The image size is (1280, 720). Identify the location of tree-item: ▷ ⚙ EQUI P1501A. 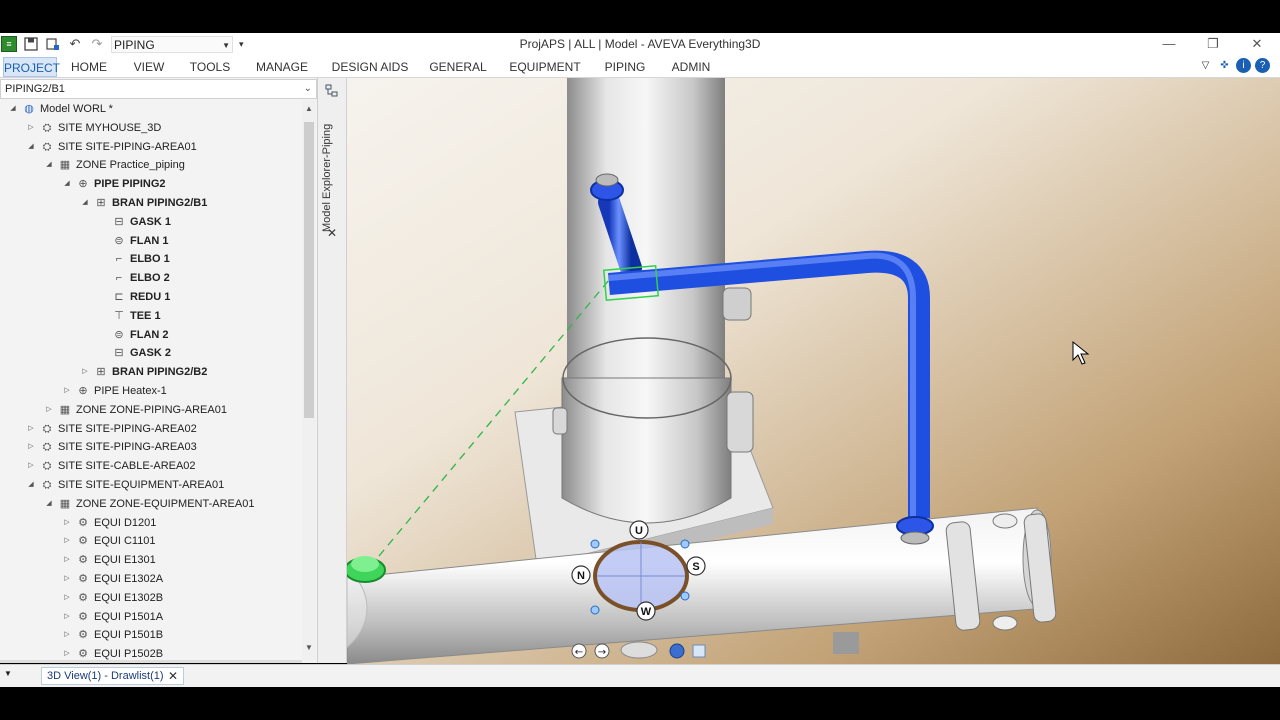
(150, 617).